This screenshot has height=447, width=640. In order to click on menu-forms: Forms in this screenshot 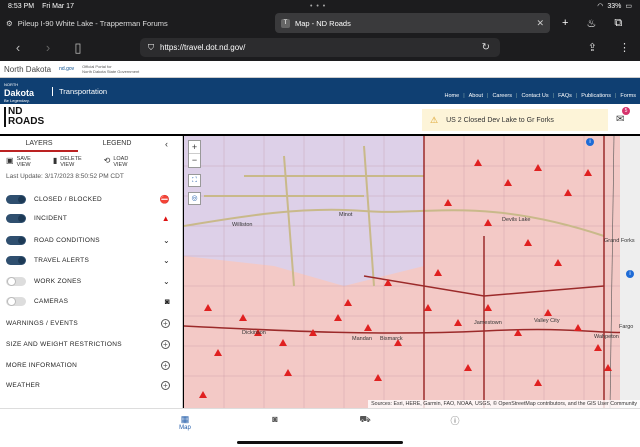, I will do `click(628, 96)`.